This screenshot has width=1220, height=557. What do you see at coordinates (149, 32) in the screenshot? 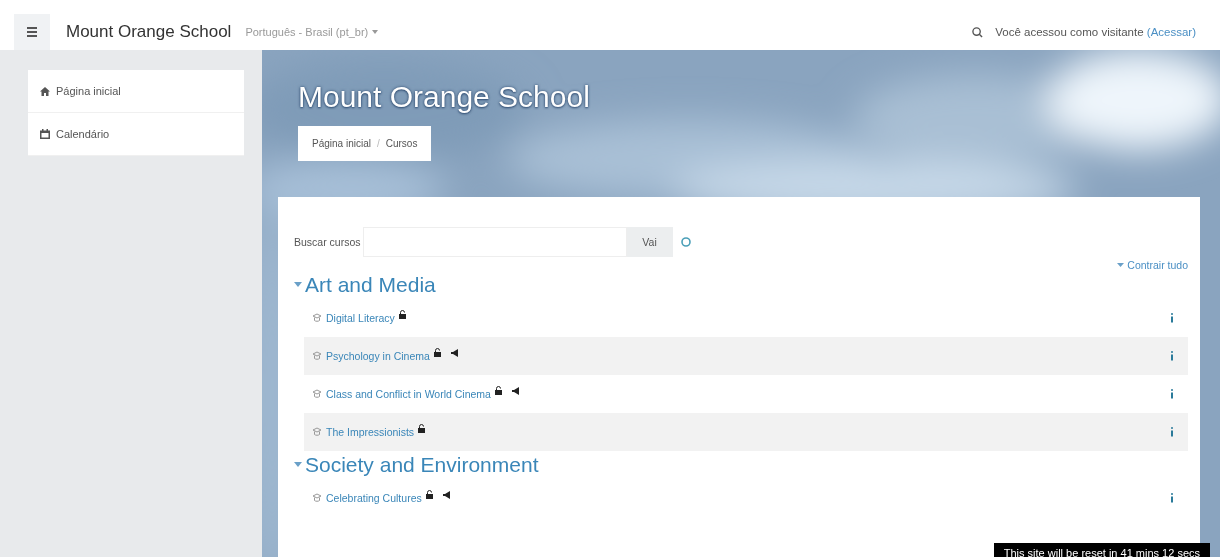
I see `site-name: Mount Orange School` at bounding box center [149, 32].